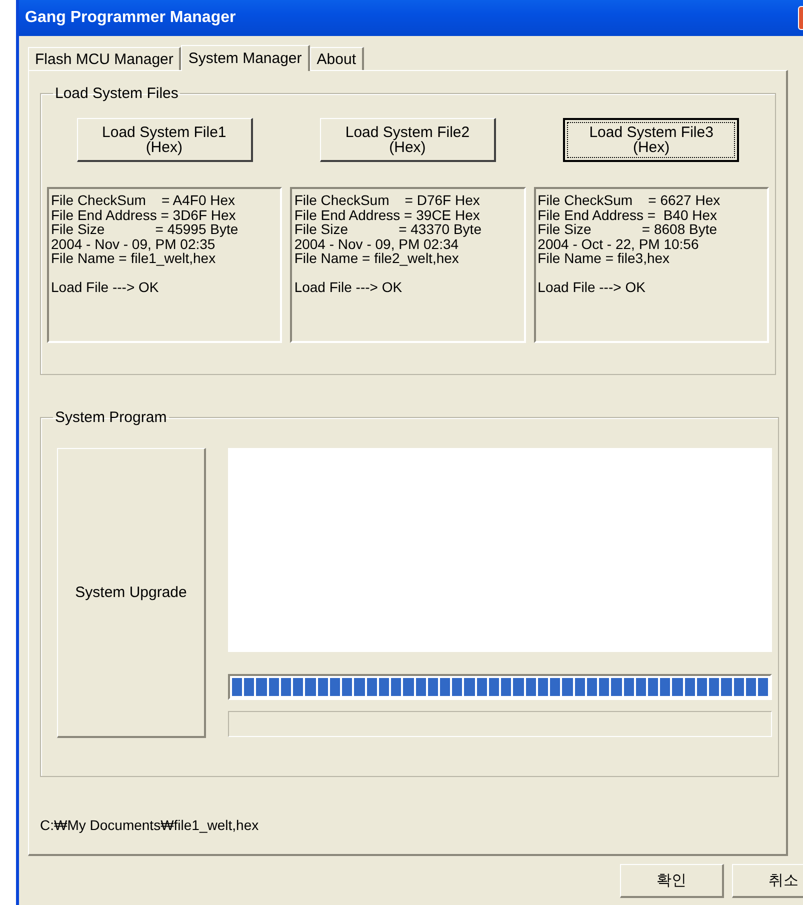 This screenshot has height=905, width=803. I want to click on info-line: File End Address = B40 Hex, so click(628, 215).